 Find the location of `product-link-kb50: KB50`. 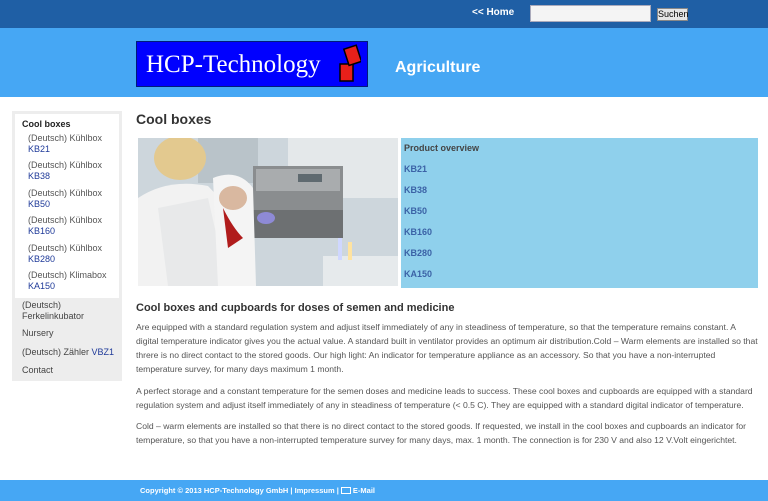

product-link-kb50: KB50 is located at coordinates (415, 211).